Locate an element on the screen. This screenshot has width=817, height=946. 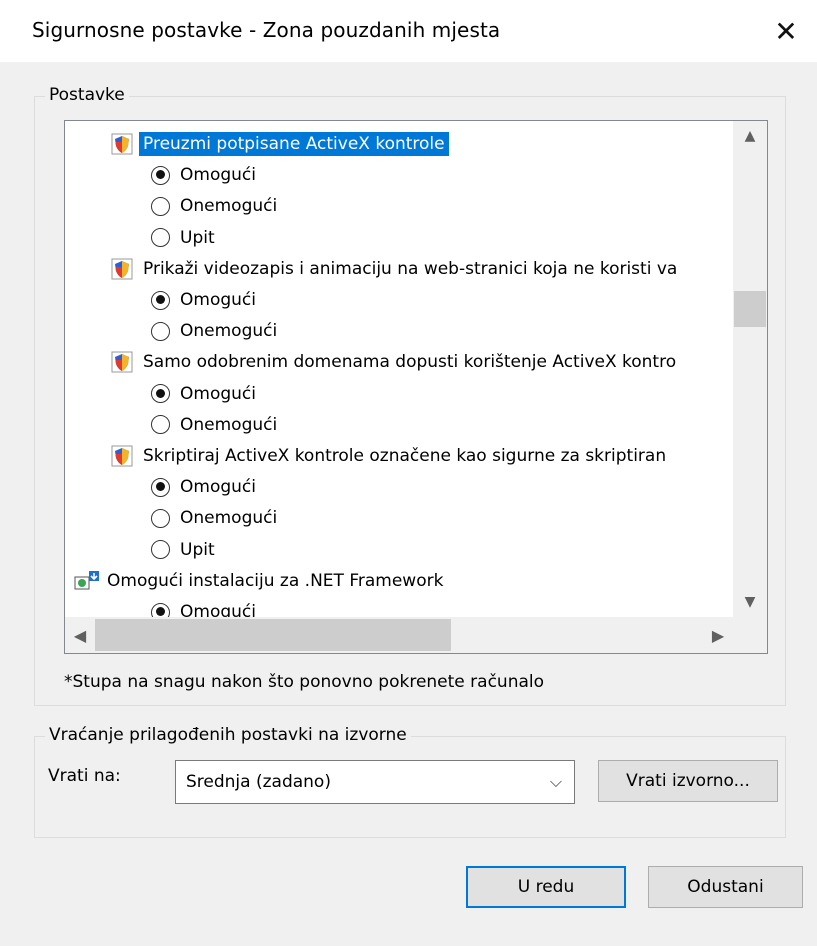
settings-group-legend: Postavke is located at coordinates (87, 95).